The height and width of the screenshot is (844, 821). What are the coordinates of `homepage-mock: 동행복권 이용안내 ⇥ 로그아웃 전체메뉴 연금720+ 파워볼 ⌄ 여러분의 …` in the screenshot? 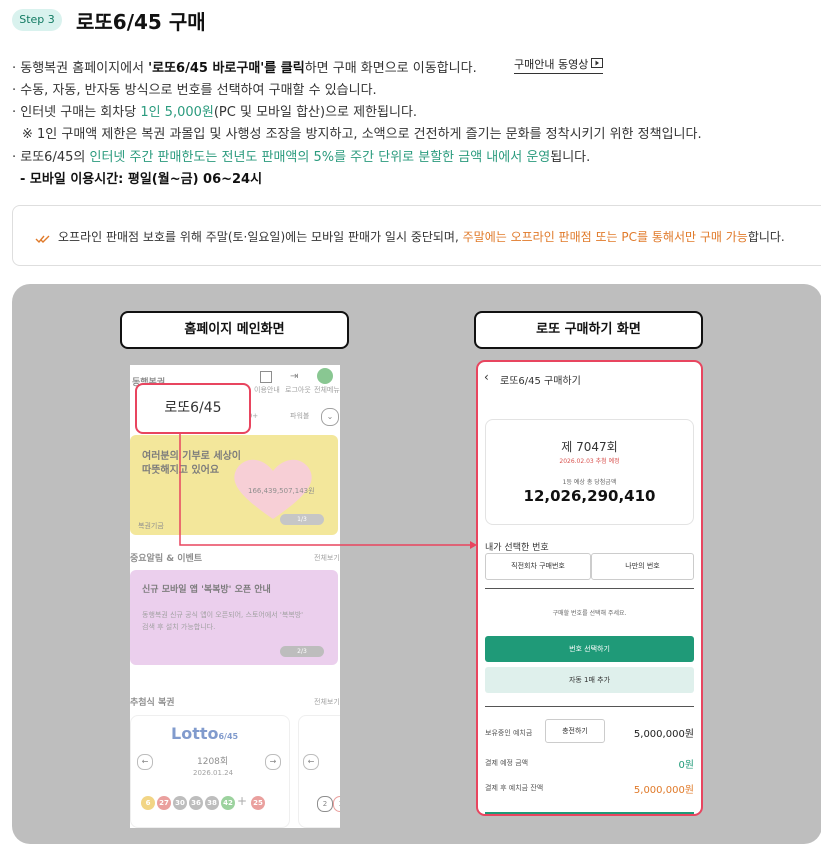 It's located at (235, 596).